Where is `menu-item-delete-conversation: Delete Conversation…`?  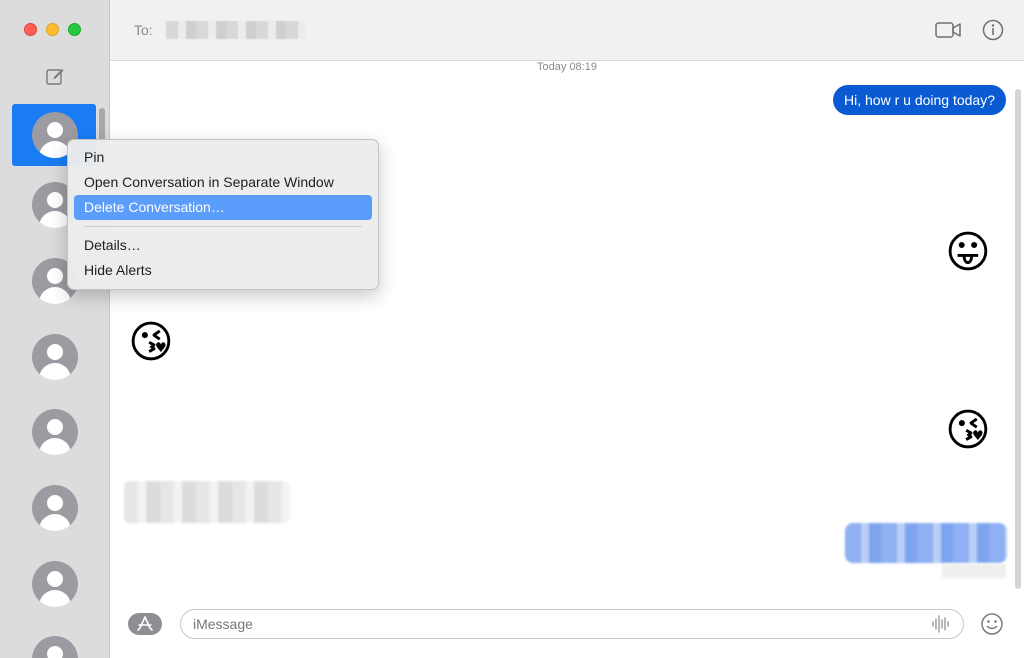
menu-item-delete-conversation: Delete Conversation… is located at coordinates (223, 207).